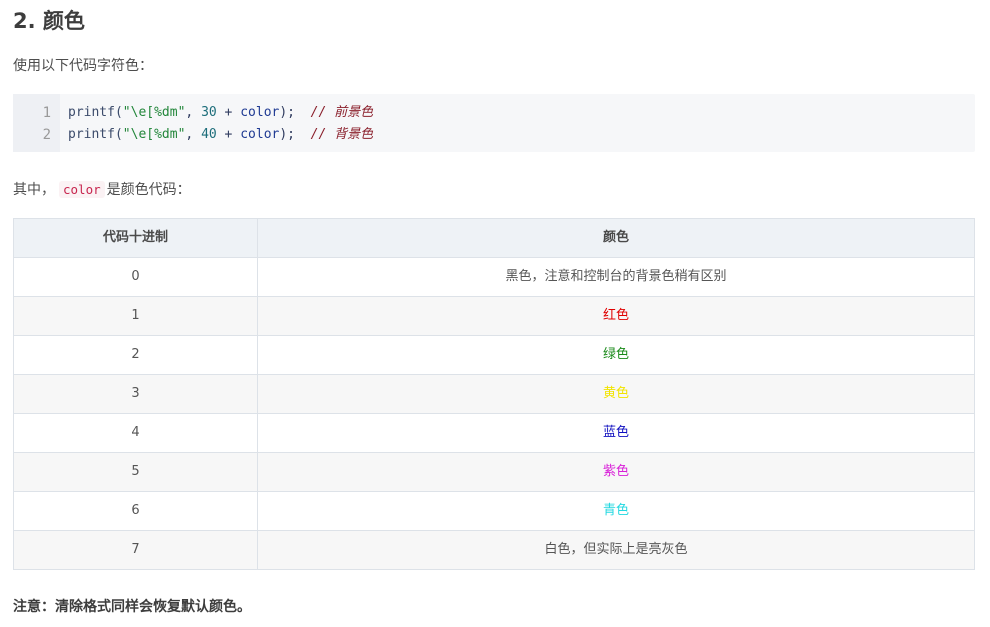 The width and height of the screenshot is (990, 627). I want to click on inline-code-color: color, so click(82, 189).